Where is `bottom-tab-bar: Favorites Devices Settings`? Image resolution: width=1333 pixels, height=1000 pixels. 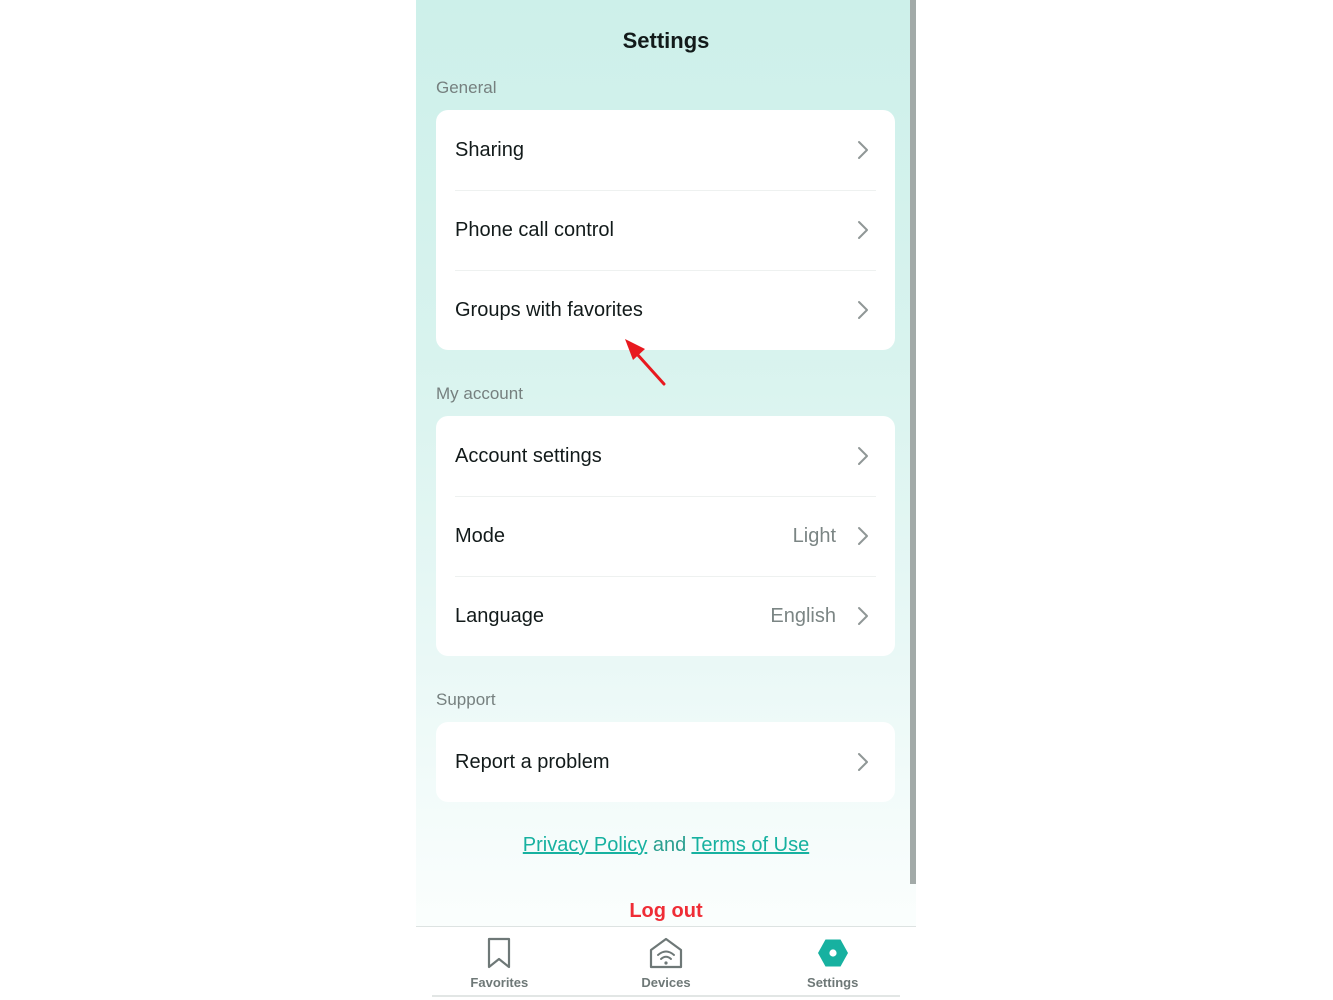 bottom-tab-bar: Favorites Devices Settings is located at coordinates (666, 962).